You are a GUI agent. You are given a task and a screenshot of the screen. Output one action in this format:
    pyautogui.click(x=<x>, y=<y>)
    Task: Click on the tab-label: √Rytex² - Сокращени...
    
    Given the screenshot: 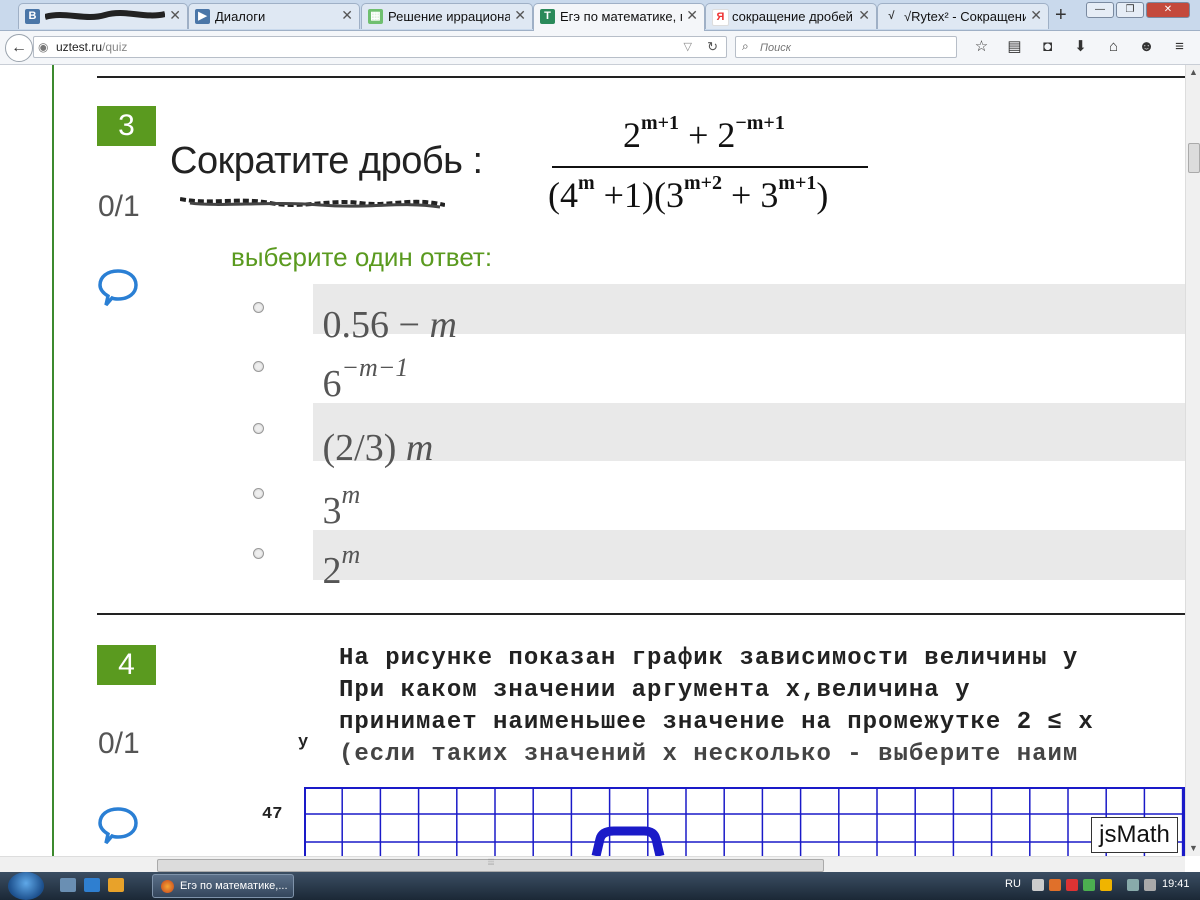 What is the action you would take?
    pyautogui.click(x=965, y=16)
    